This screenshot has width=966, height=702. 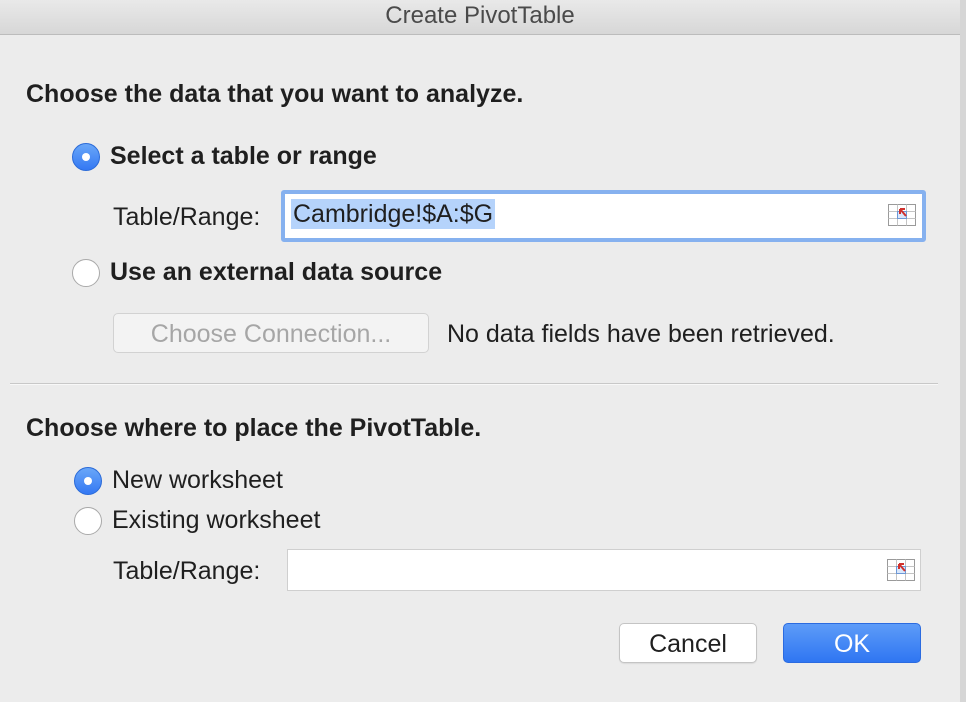 I want to click on cancel-button: Cancel, so click(x=688, y=643).